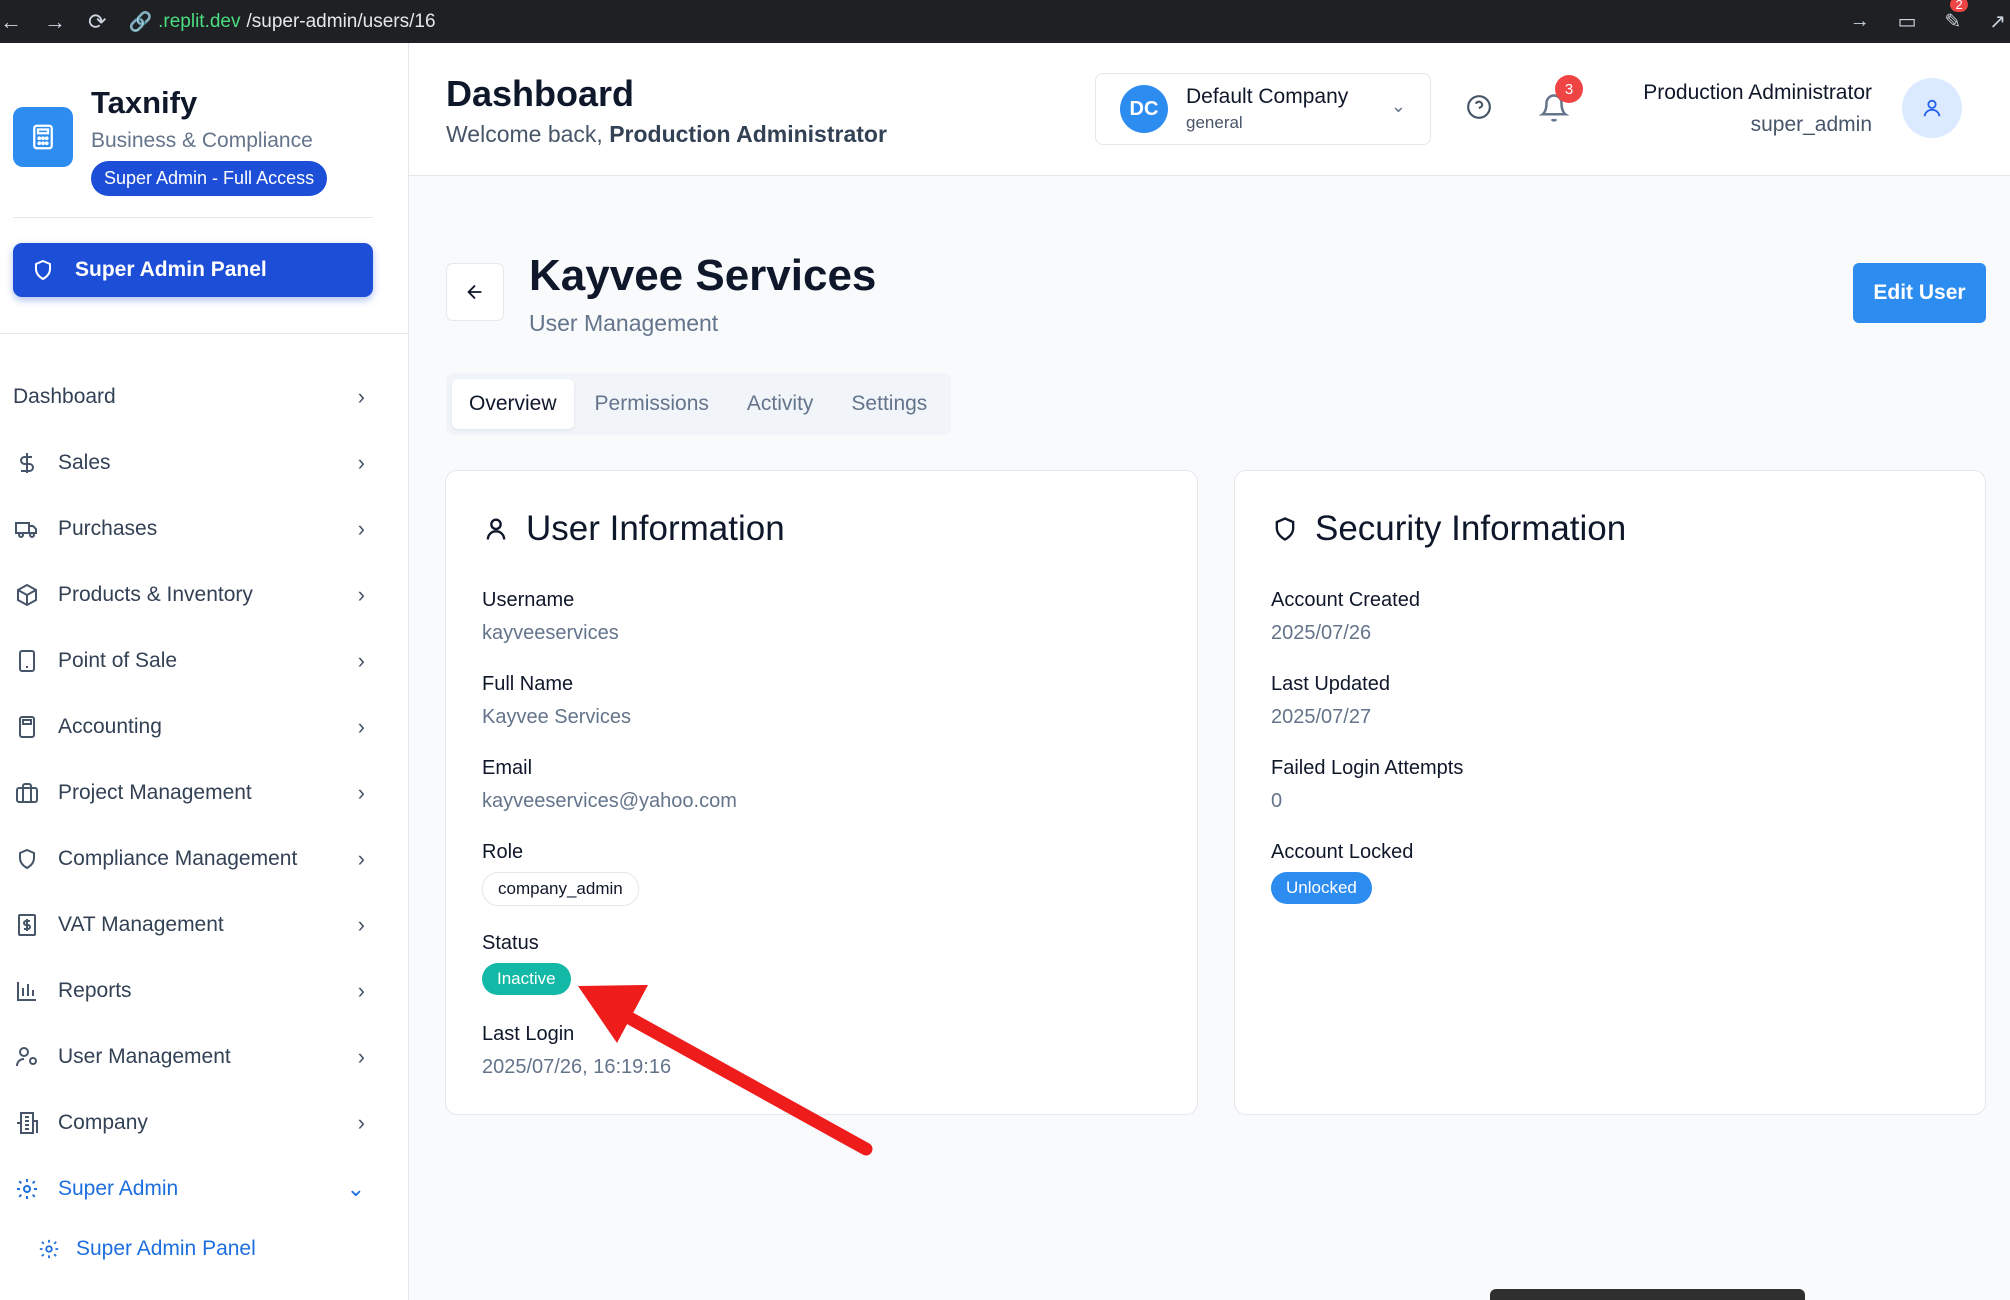  Describe the element at coordinates (27, 727) in the screenshot. I see `calculator-icon` at that location.